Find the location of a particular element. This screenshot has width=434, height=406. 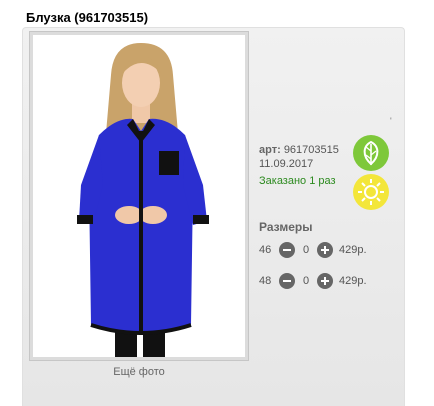

sun-icon is located at coordinates (371, 192).